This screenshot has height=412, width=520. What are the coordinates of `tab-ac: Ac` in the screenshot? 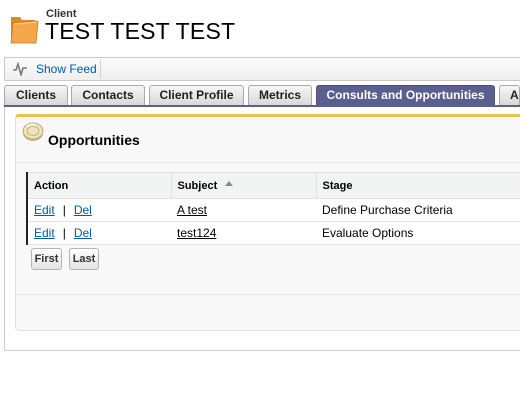 It's located at (509, 95).